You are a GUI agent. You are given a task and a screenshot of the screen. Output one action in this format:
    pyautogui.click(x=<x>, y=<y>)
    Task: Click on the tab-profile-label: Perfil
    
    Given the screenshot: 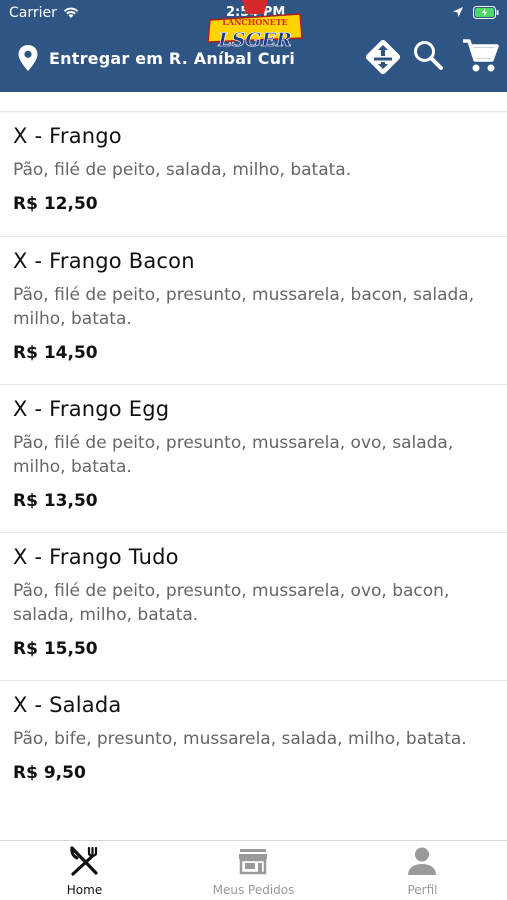 What is the action you would take?
    pyautogui.click(x=422, y=890)
    